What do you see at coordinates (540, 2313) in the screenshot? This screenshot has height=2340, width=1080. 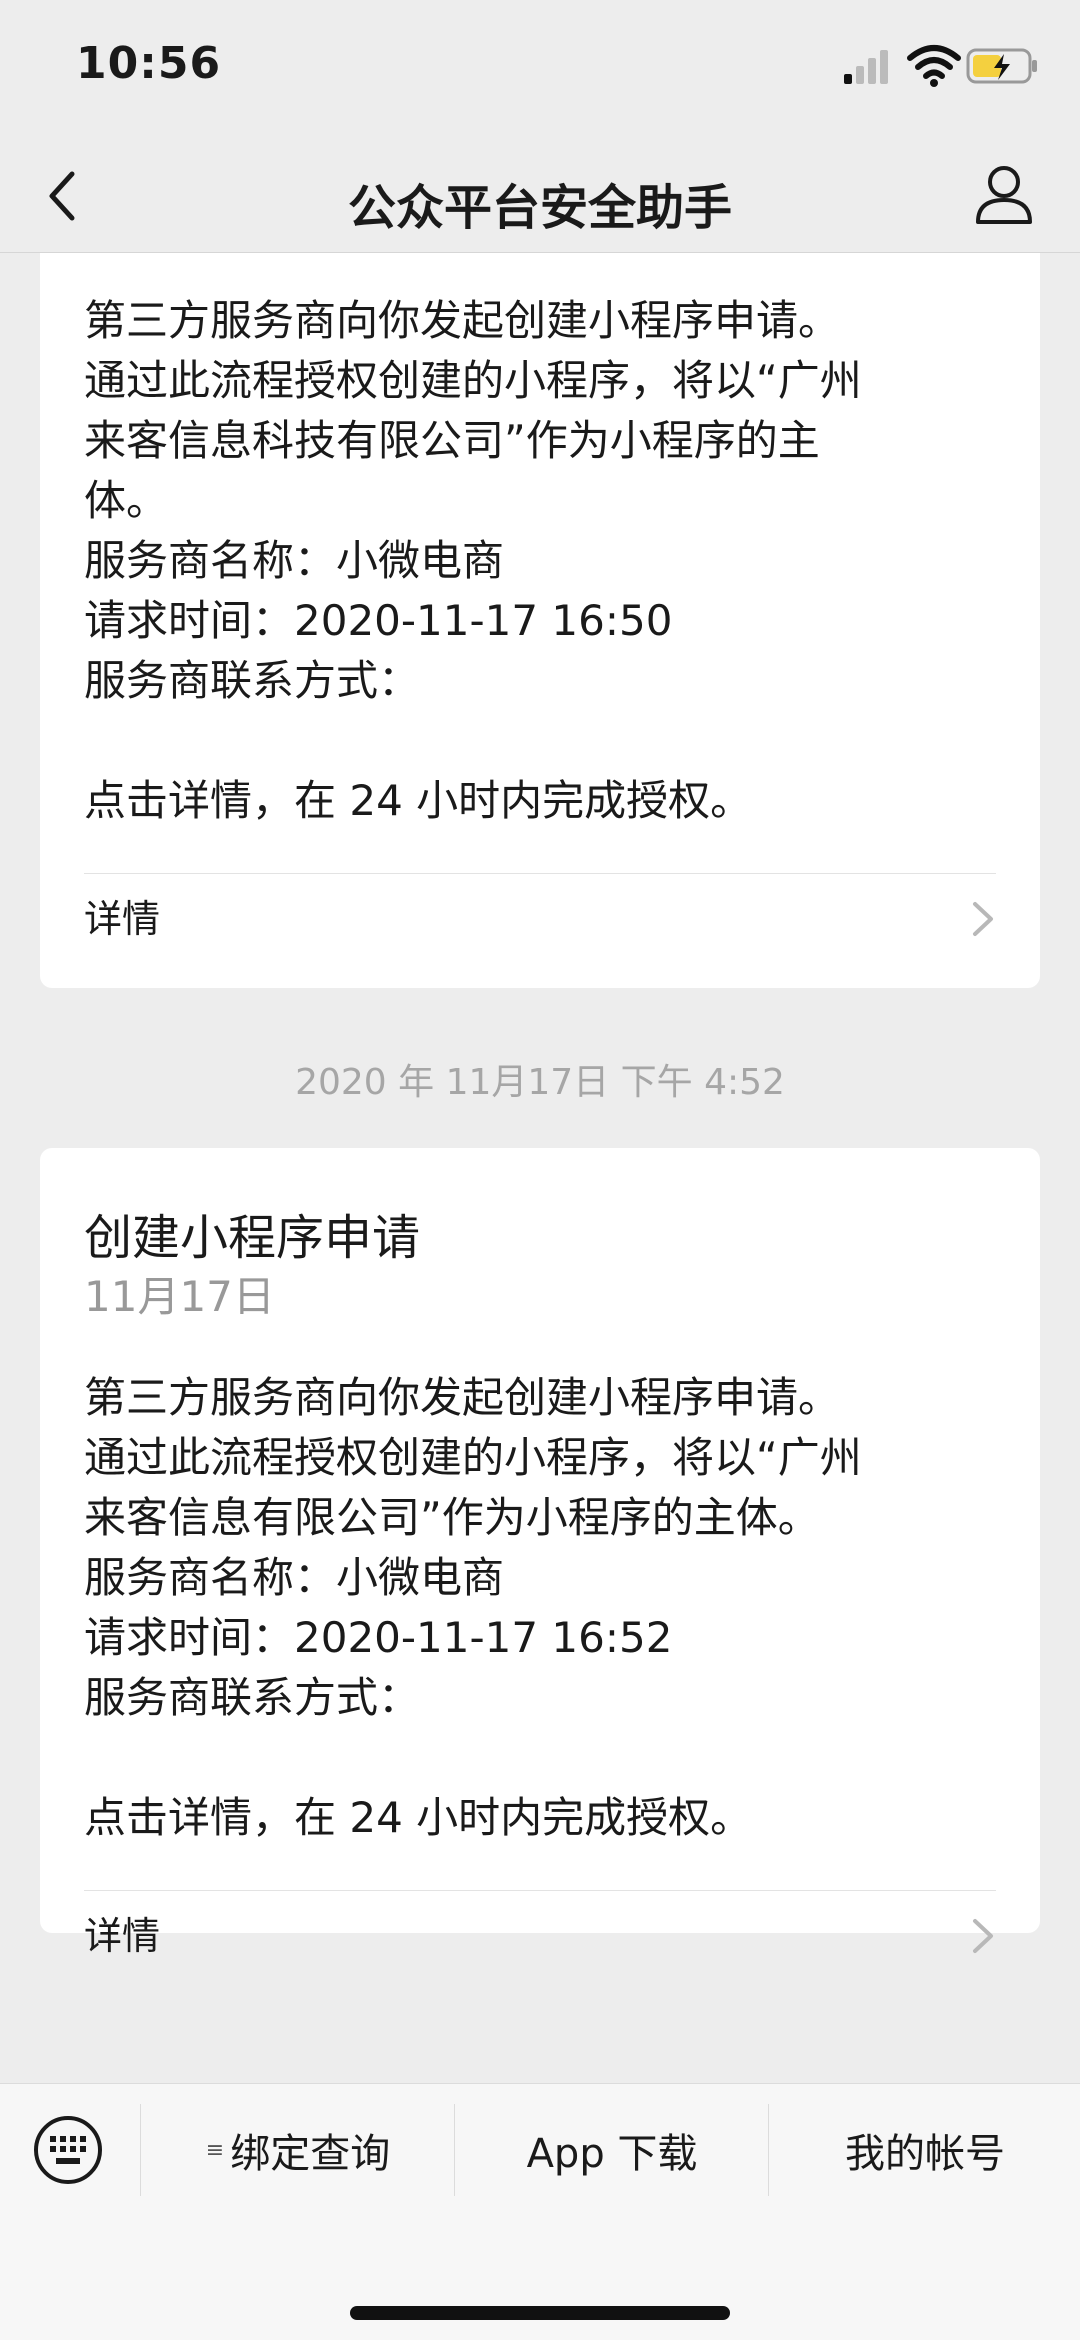 I see `home-indicator` at bounding box center [540, 2313].